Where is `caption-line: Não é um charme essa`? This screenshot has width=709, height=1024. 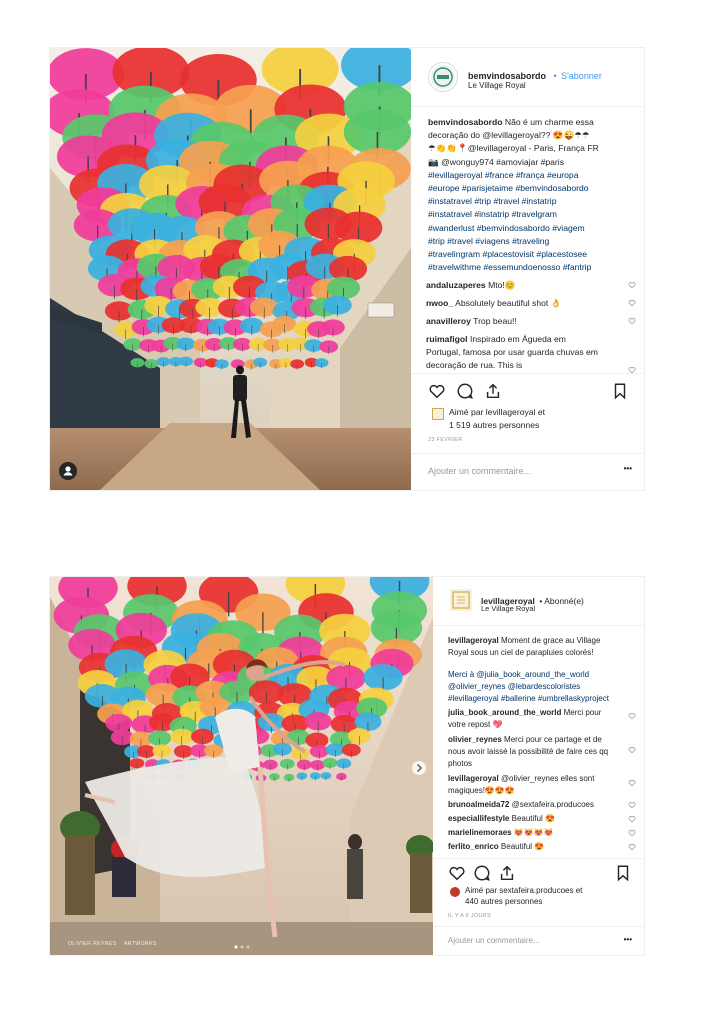
caption-line: Não é um charme essa is located at coordinates (549, 122).